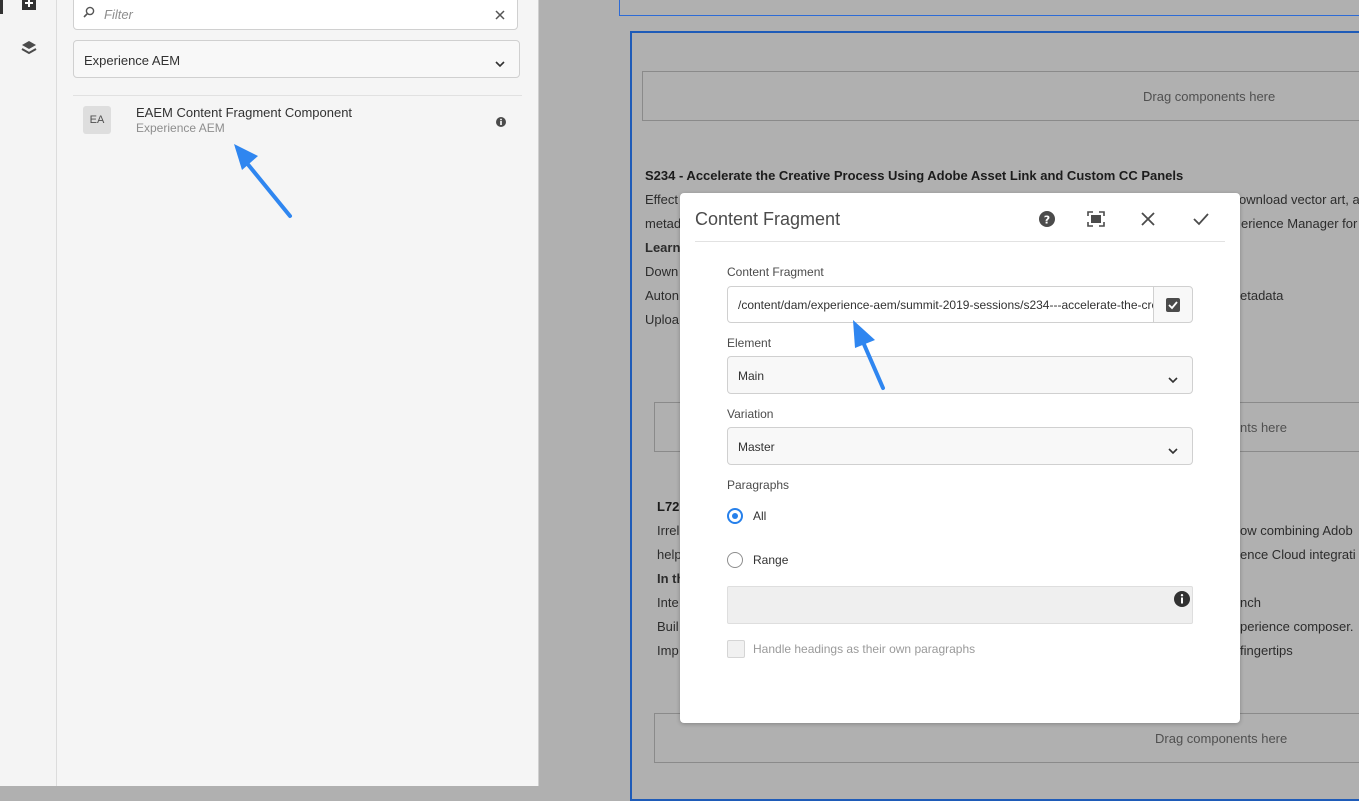 This screenshot has height=801, width=1359. I want to click on group-select: Experience AEM, so click(296, 59).